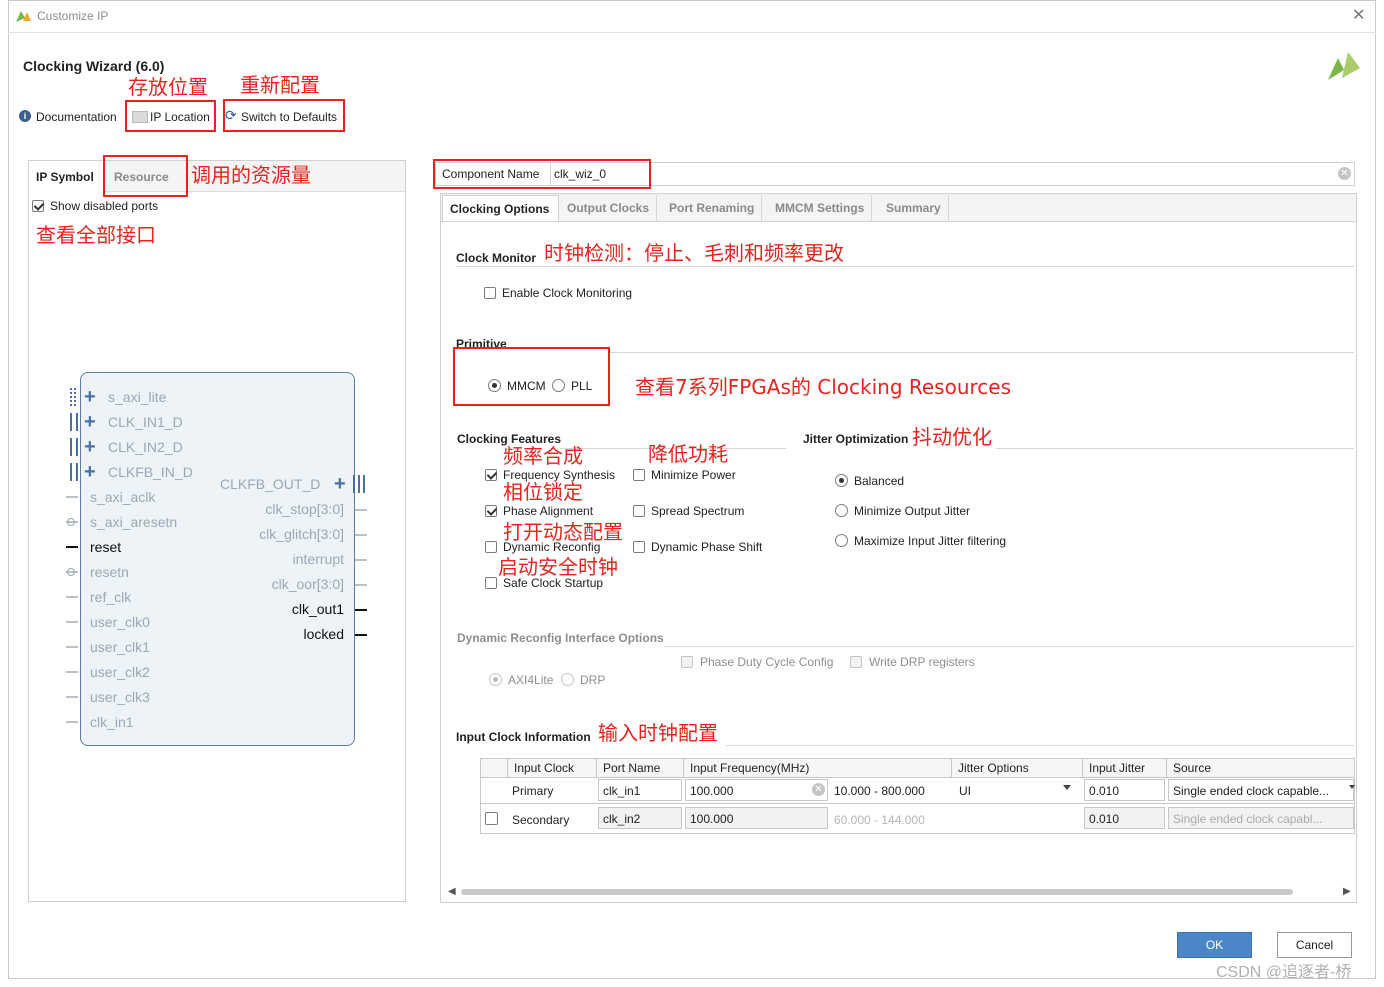  What do you see at coordinates (1214, 945) in the screenshot?
I see `ok-button: OK` at bounding box center [1214, 945].